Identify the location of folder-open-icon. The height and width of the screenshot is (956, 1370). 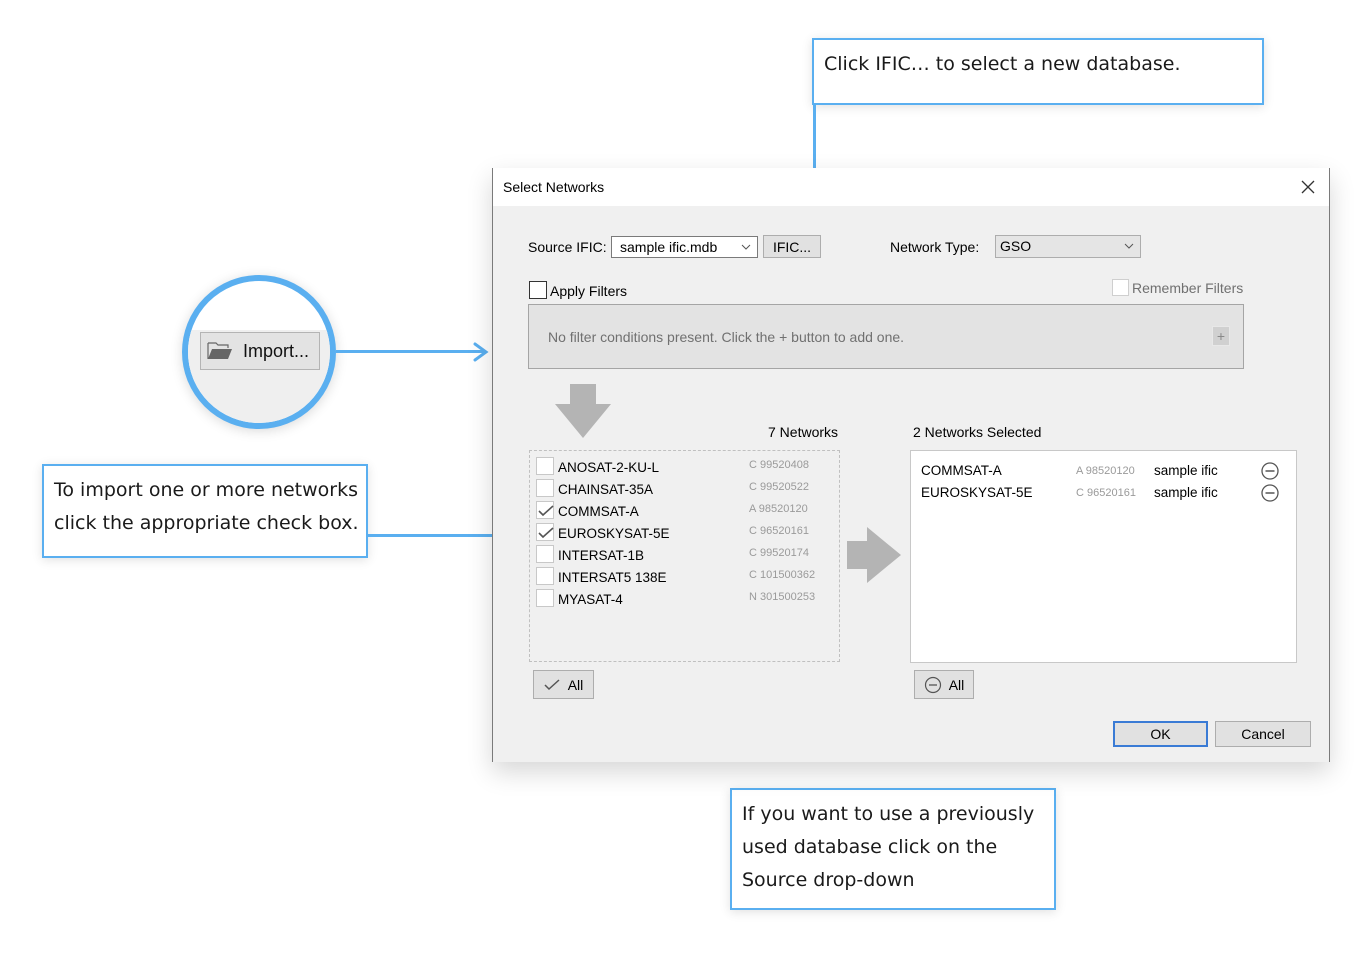
(219, 350).